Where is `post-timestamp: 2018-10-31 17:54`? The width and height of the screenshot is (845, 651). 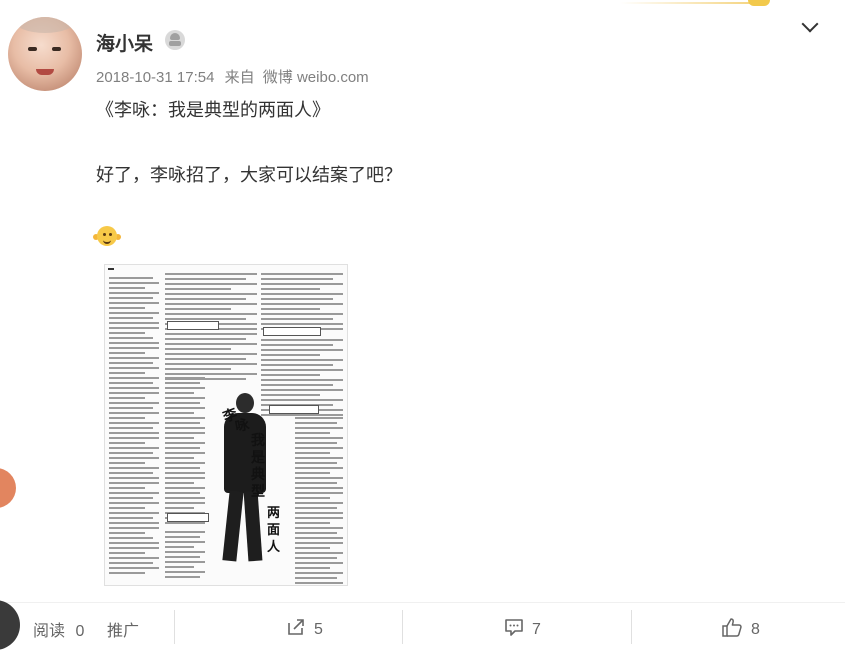
post-timestamp: 2018-10-31 17:54 is located at coordinates (155, 77).